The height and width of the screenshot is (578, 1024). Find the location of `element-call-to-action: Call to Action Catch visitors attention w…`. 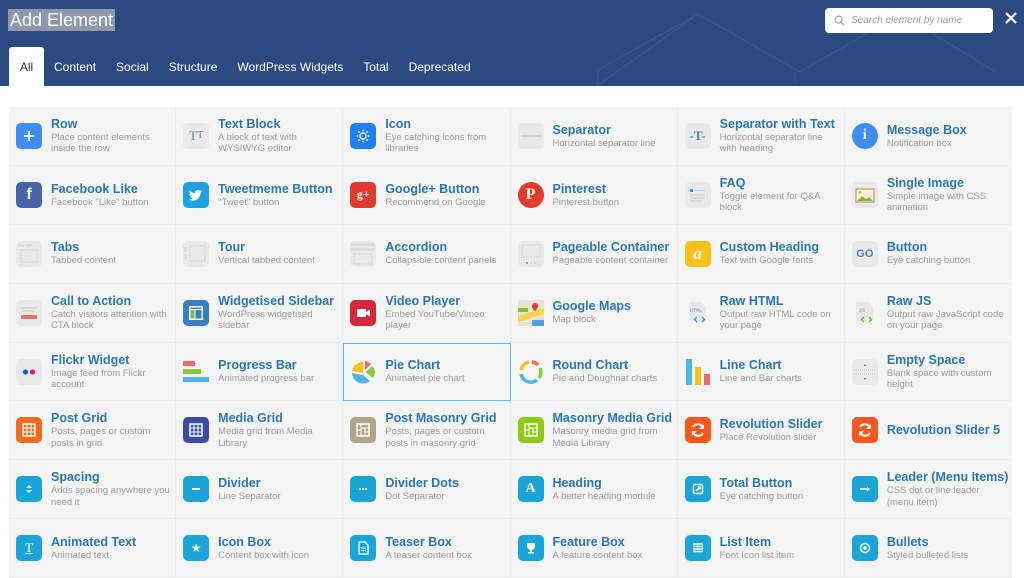

element-call-to-action: Call to Action Catch visitors attention w… is located at coordinates (93, 313).